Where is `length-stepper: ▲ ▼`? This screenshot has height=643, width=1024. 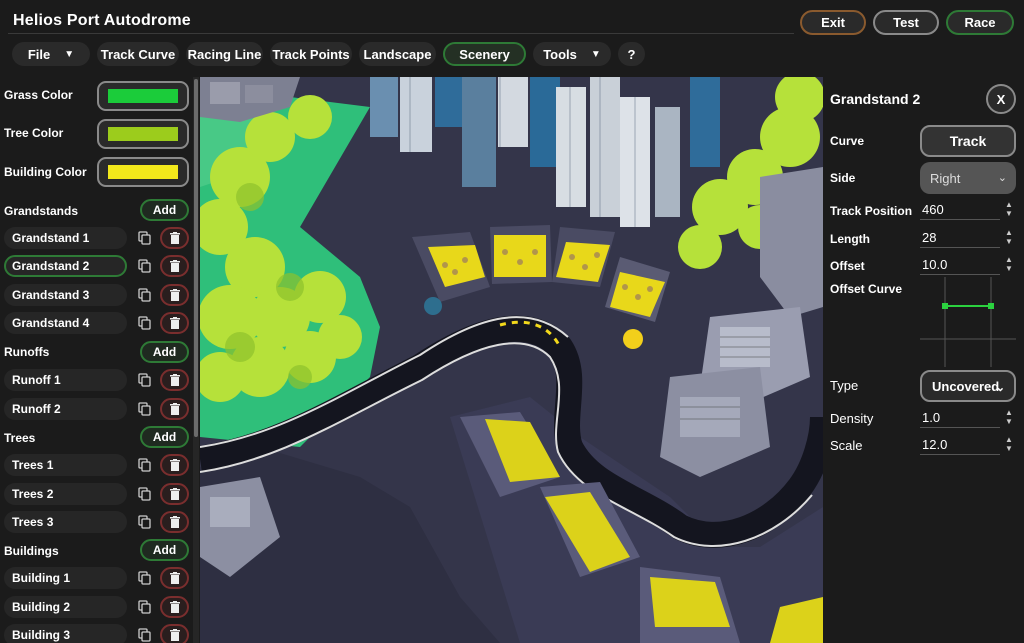
length-stepper: ▲ ▼ is located at coordinates (1010, 237).